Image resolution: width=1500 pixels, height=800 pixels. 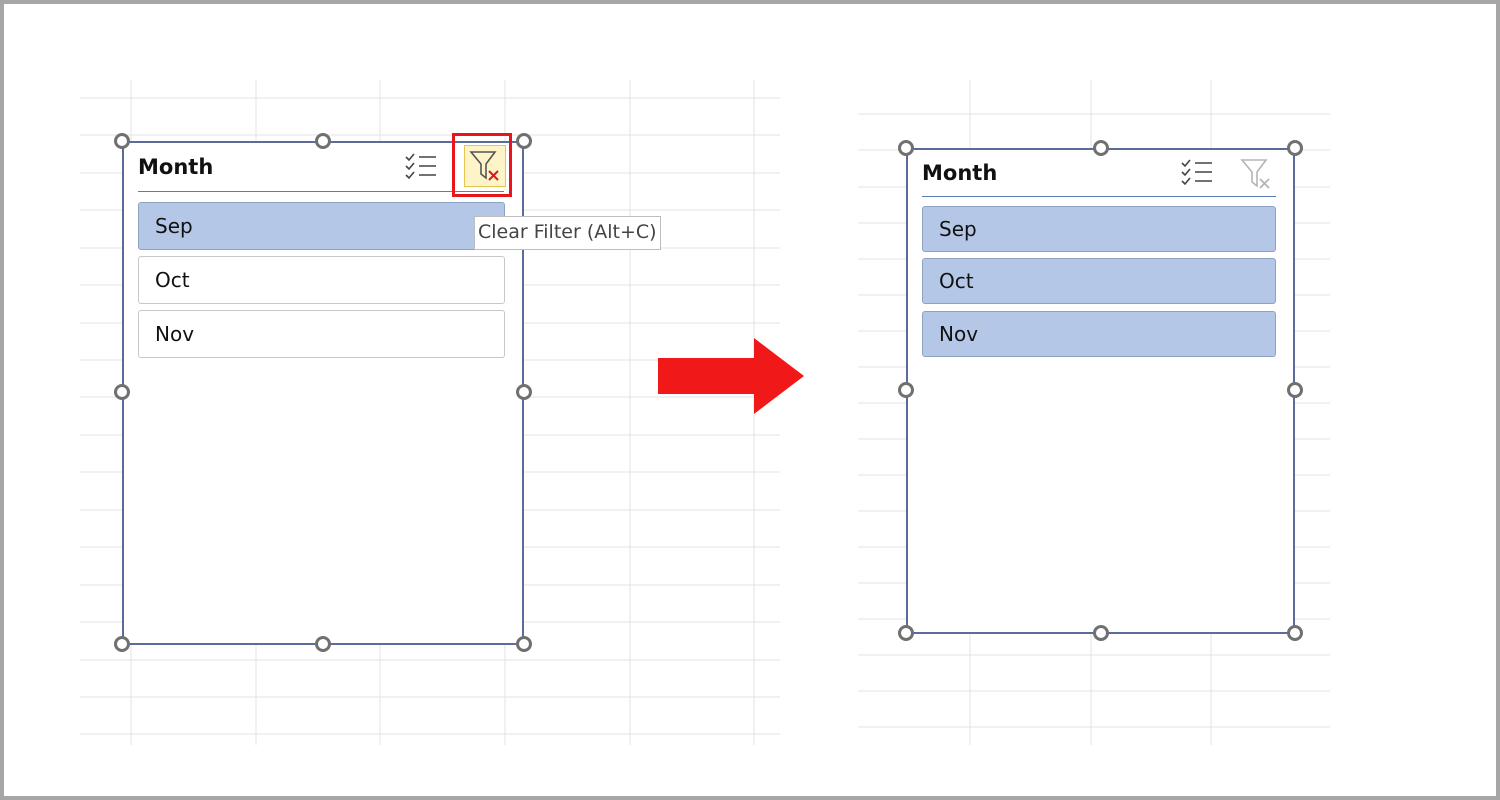 I want to click on clear-filter-tooltip: Clear Filter (Alt+C), so click(x=567, y=233).